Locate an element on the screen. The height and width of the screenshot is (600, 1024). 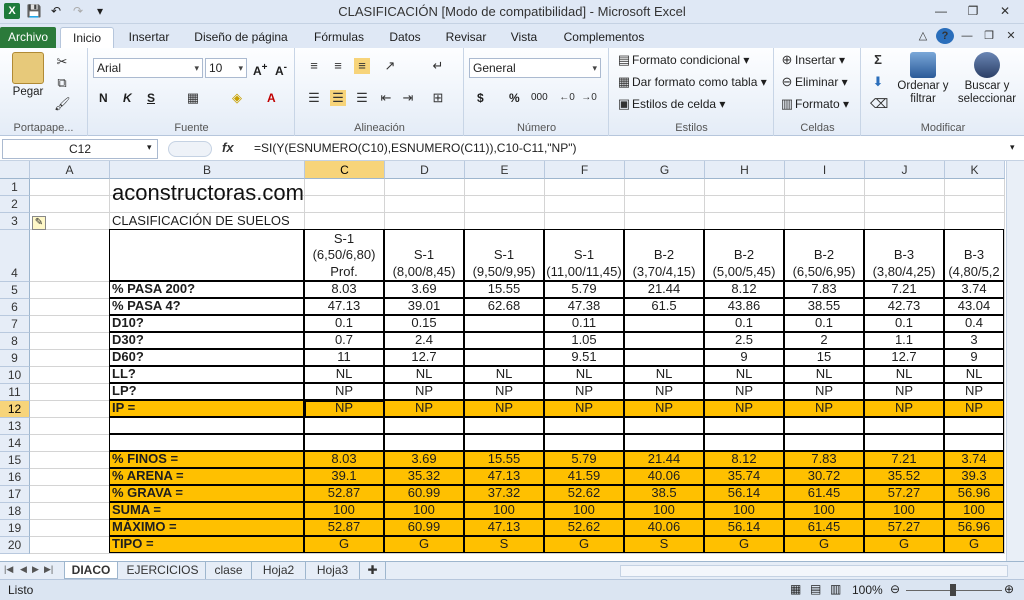
column-header-d: D is located at coordinates (425, 170).